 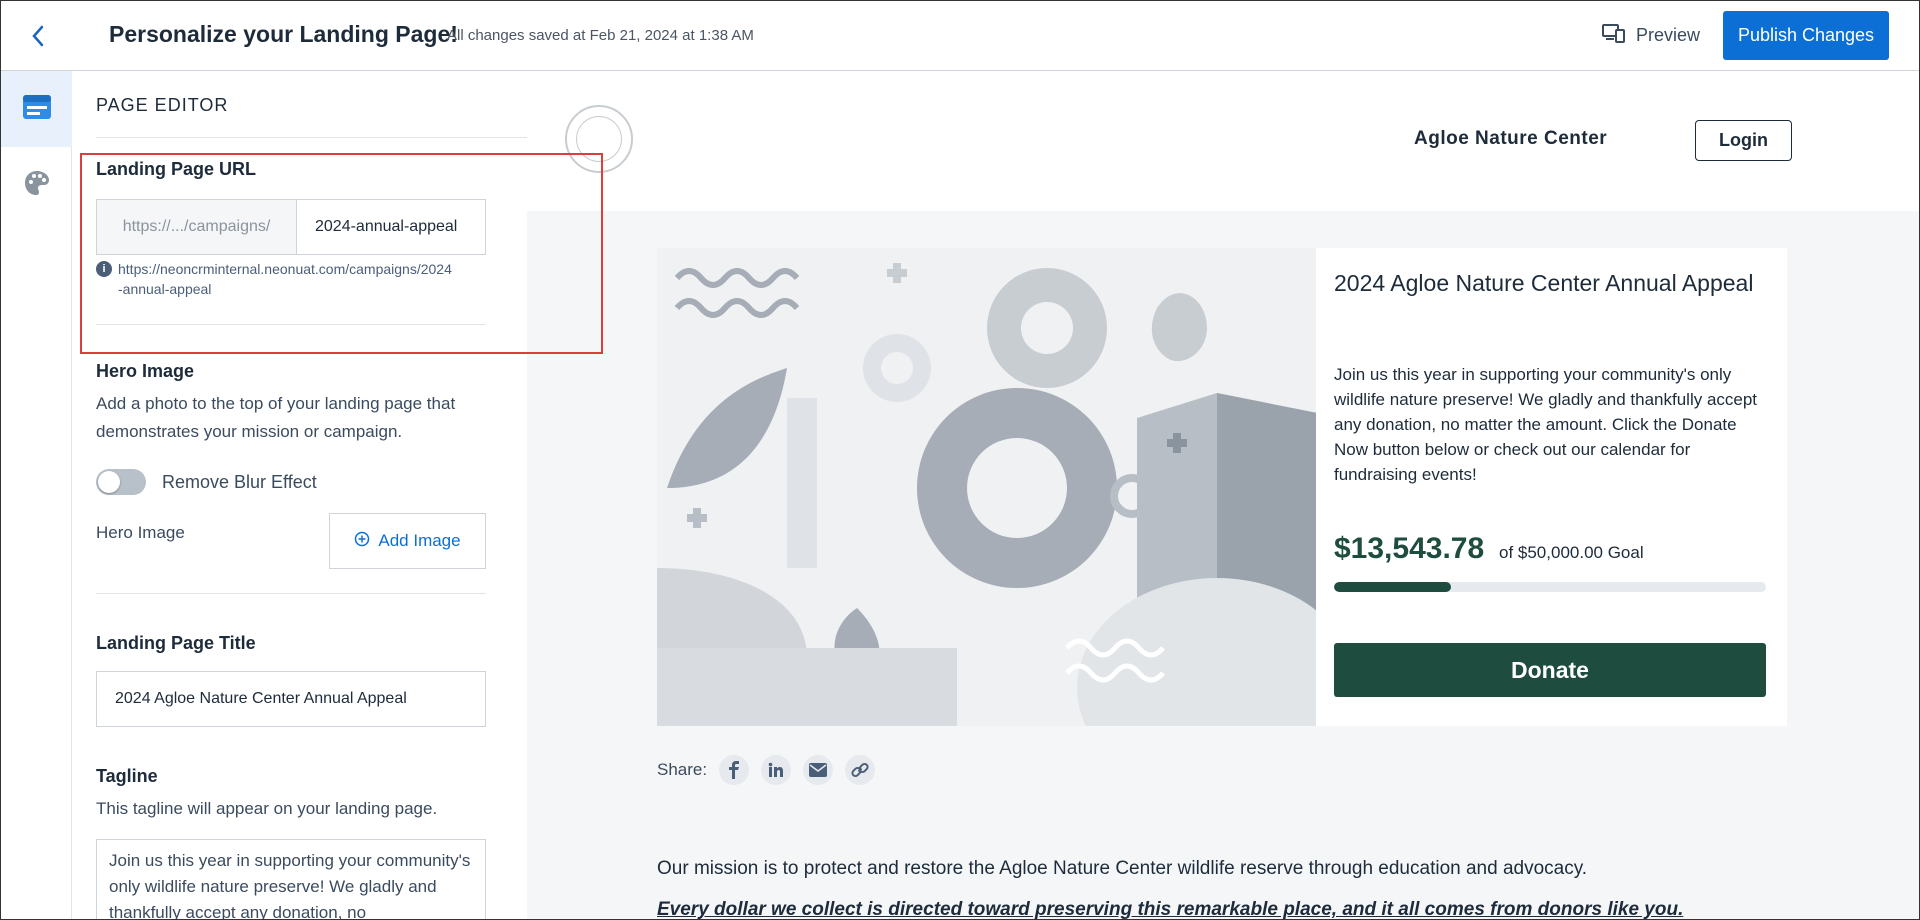 What do you see at coordinates (109, 482) in the screenshot?
I see `toggle-knob` at bounding box center [109, 482].